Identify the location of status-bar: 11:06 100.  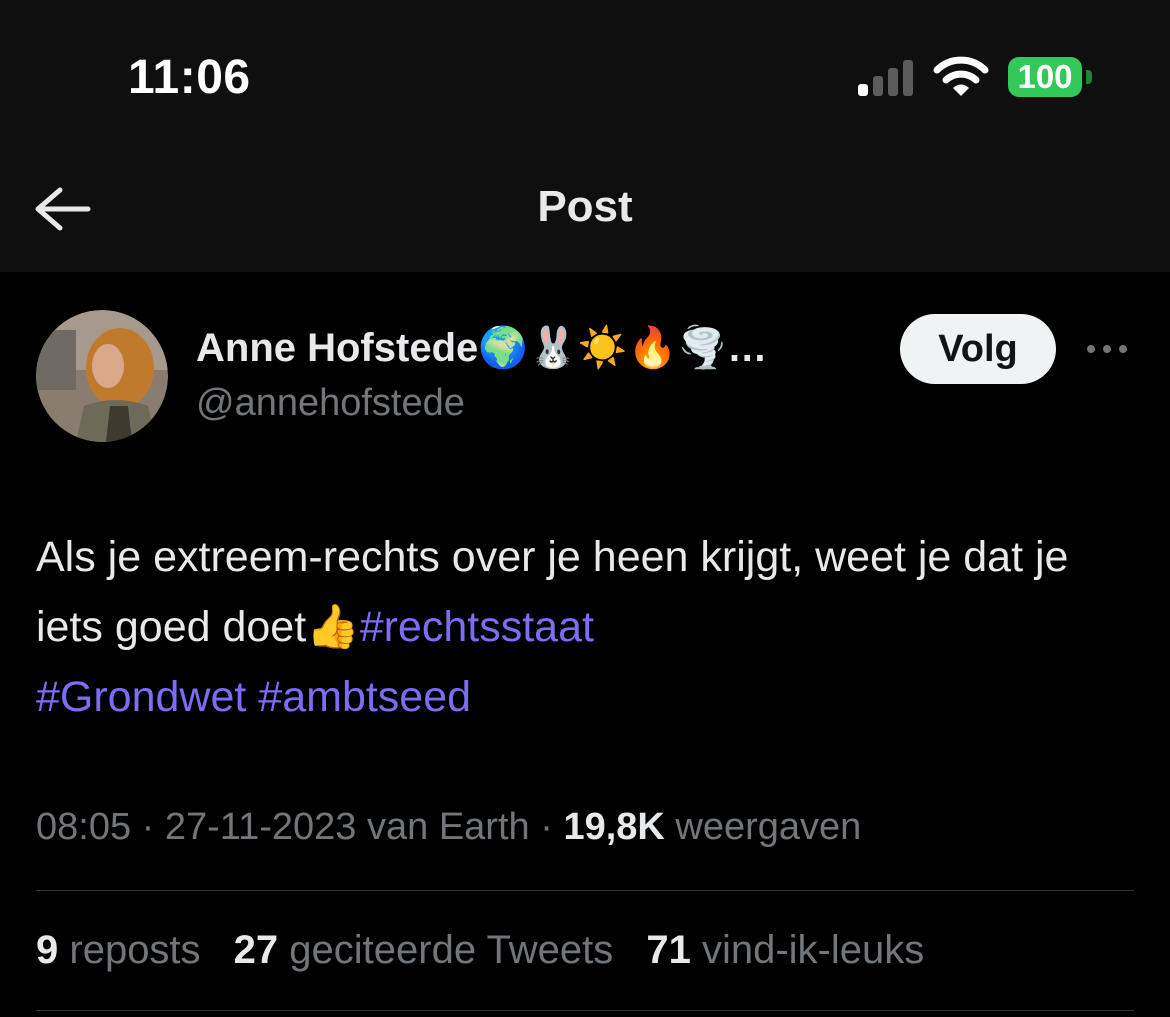
(585, 75).